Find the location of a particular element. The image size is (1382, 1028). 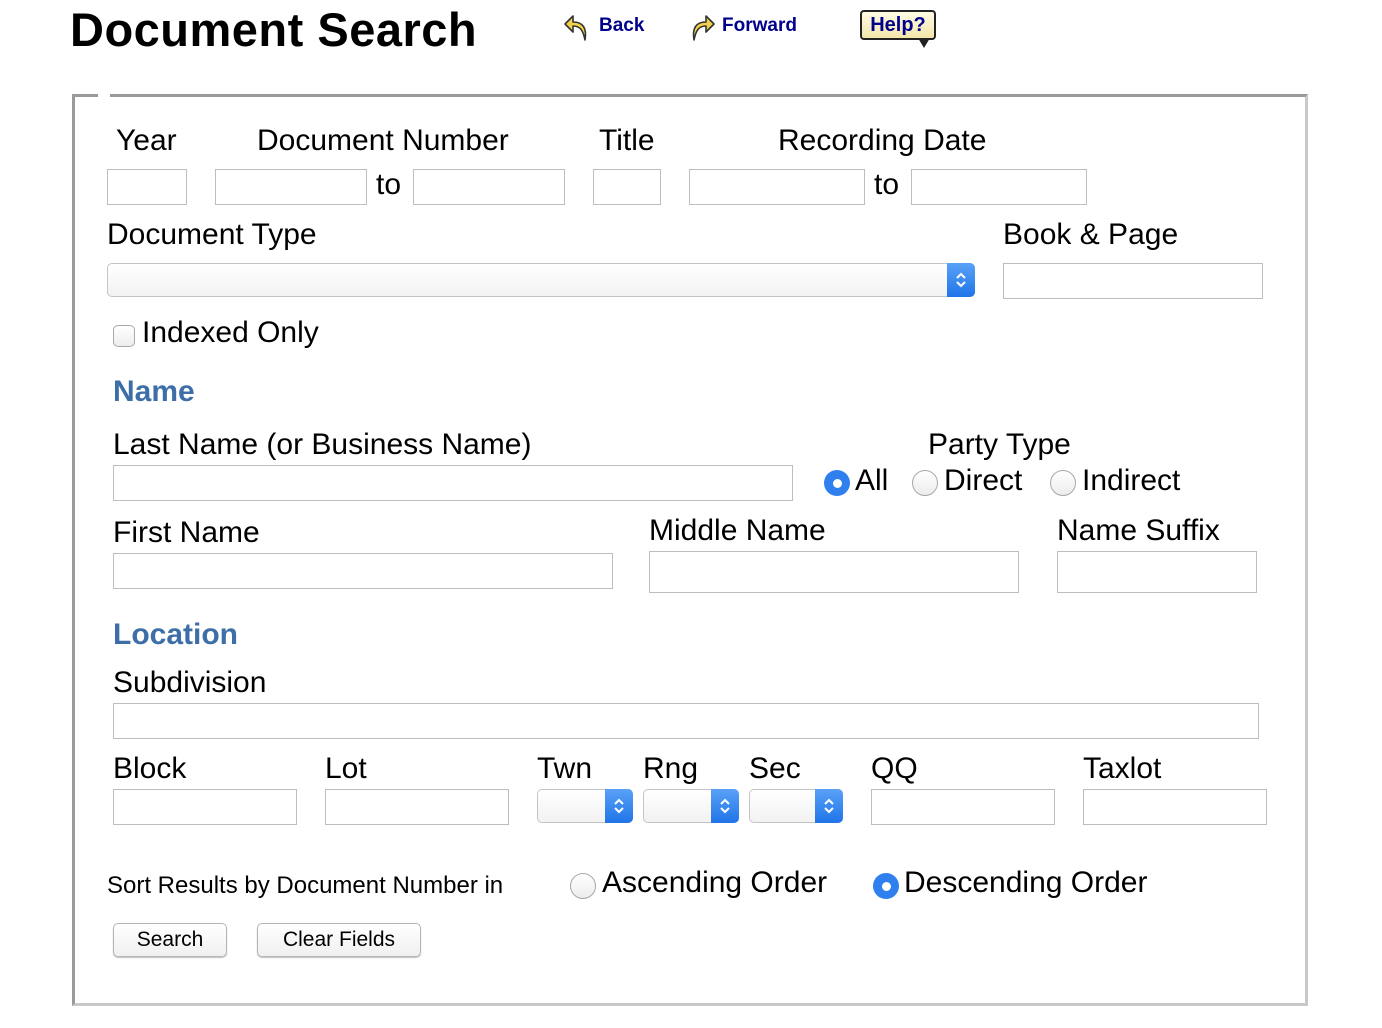

party-type-label: Party Type is located at coordinates (999, 444).